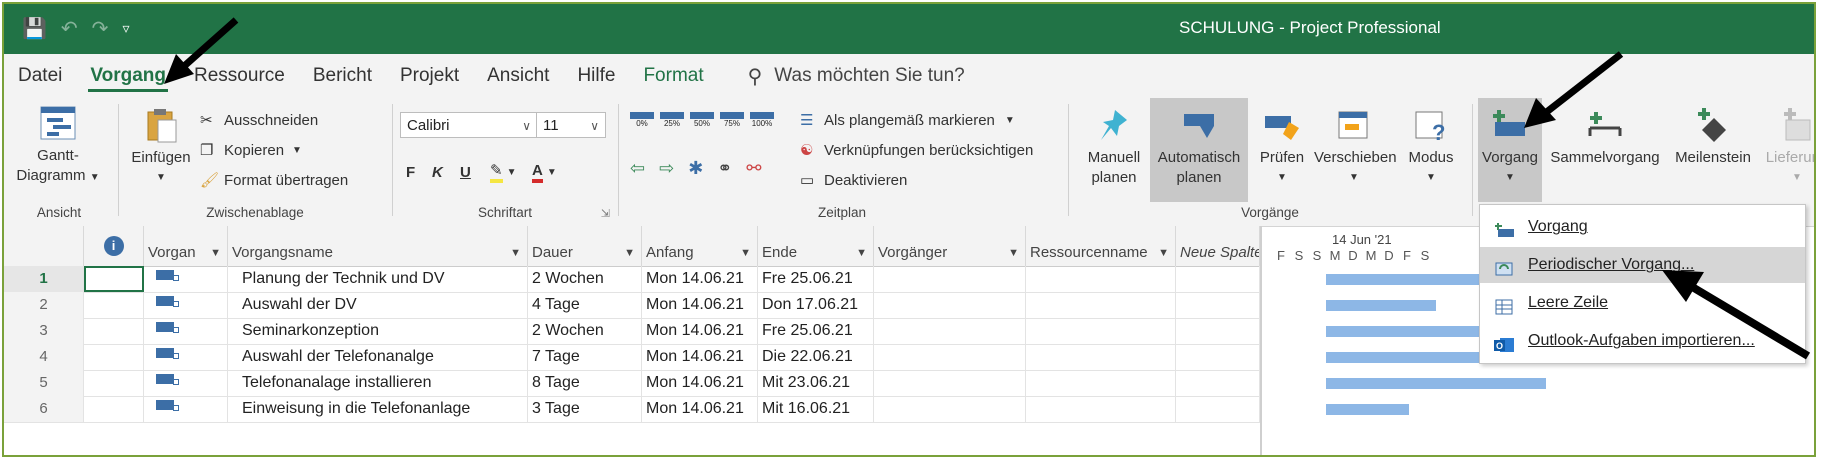 The width and height of the screenshot is (1822, 463). What do you see at coordinates (201, 50) in the screenshot?
I see `arrow-to-vorgang-tab` at bounding box center [201, 50].